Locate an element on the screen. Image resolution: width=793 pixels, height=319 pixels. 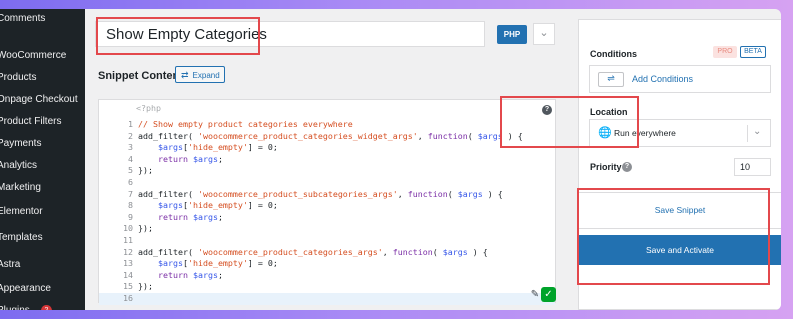
language-dropdown: ⌄ is located at coordinates (544, 34).